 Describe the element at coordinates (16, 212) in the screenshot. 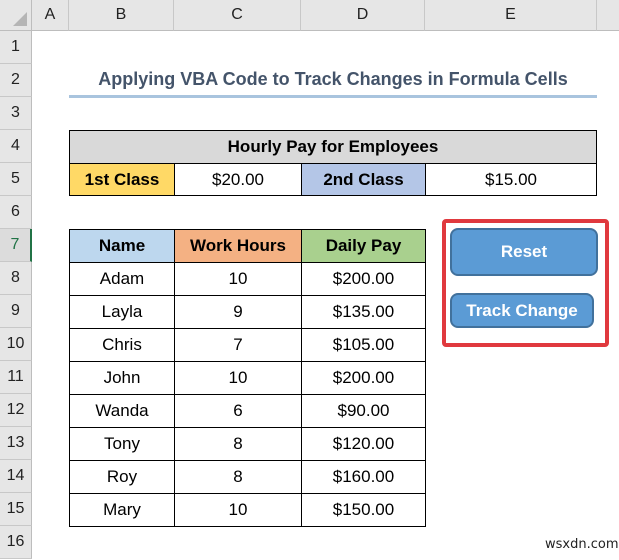

I see `row-header-6: 6` at that location.